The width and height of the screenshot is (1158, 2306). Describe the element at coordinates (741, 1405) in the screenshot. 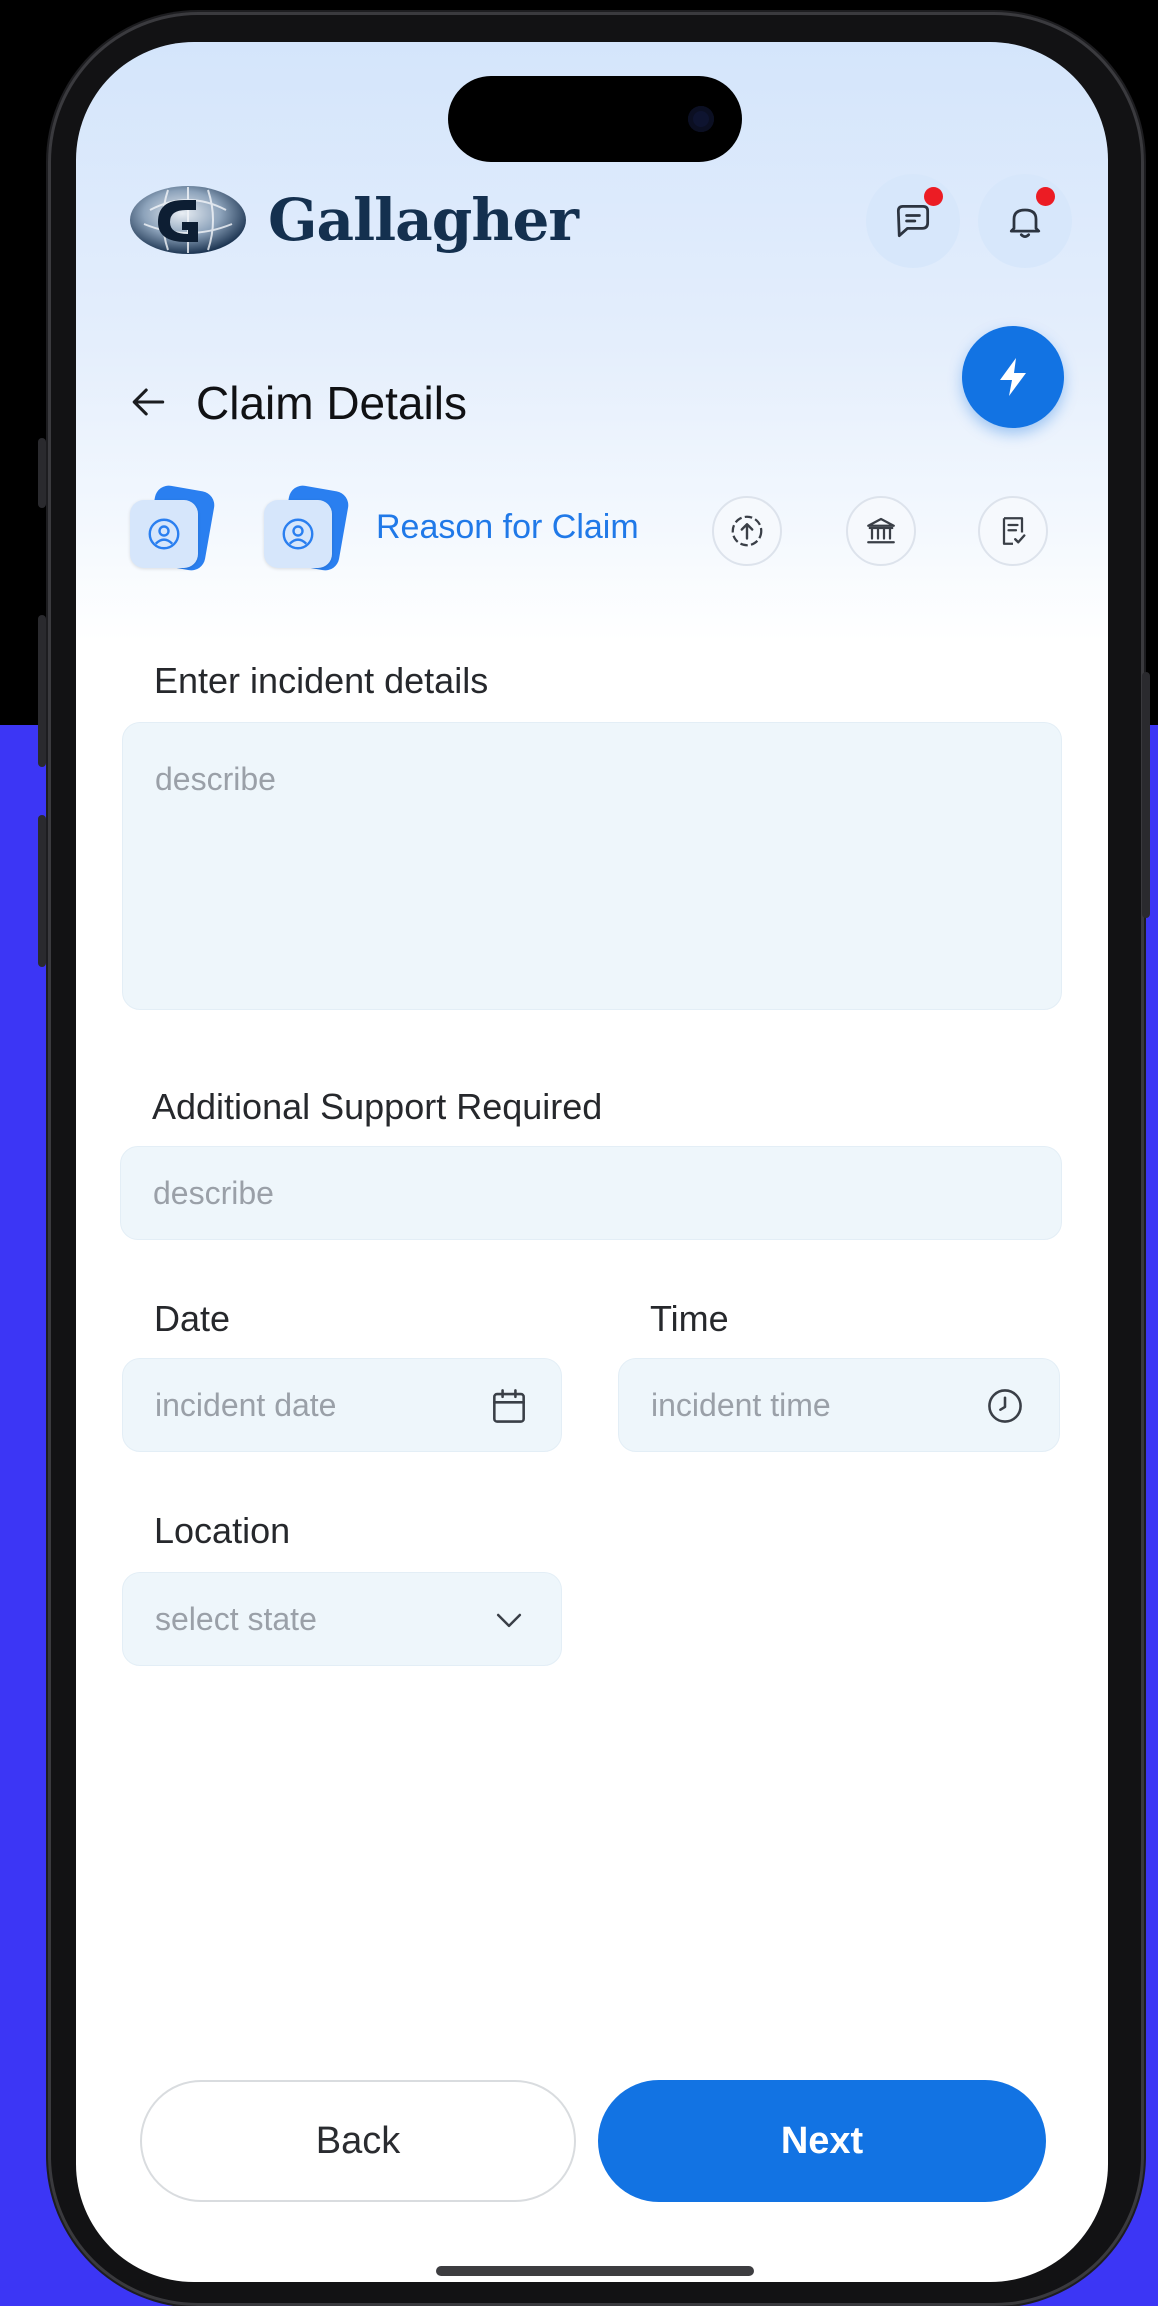

I see `incident-time-placeholder: incident time` at that location.